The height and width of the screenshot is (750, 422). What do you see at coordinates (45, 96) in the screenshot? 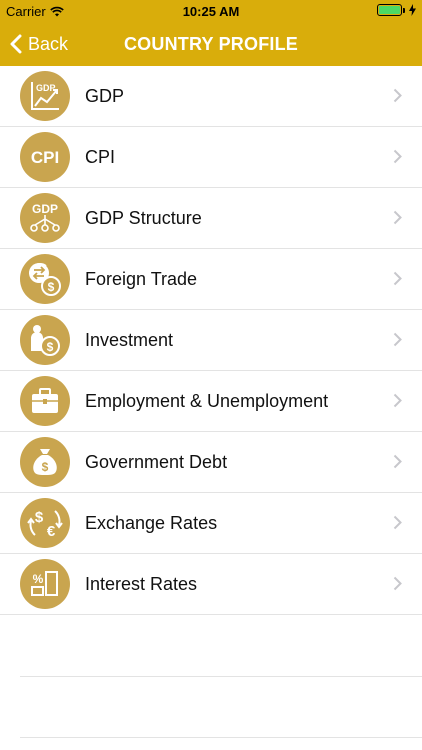
I see `gdp-chart-icon: GDP` at bounding box center [45, 96].